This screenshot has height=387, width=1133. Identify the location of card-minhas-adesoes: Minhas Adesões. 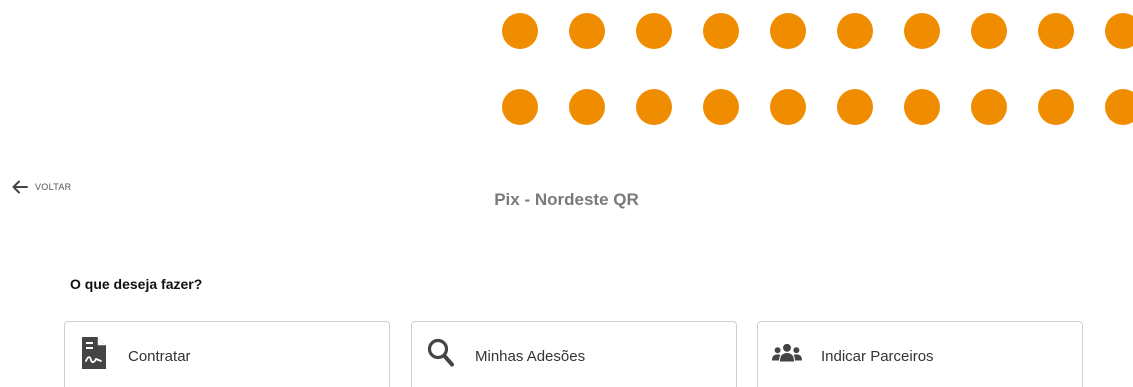
(574, 354).